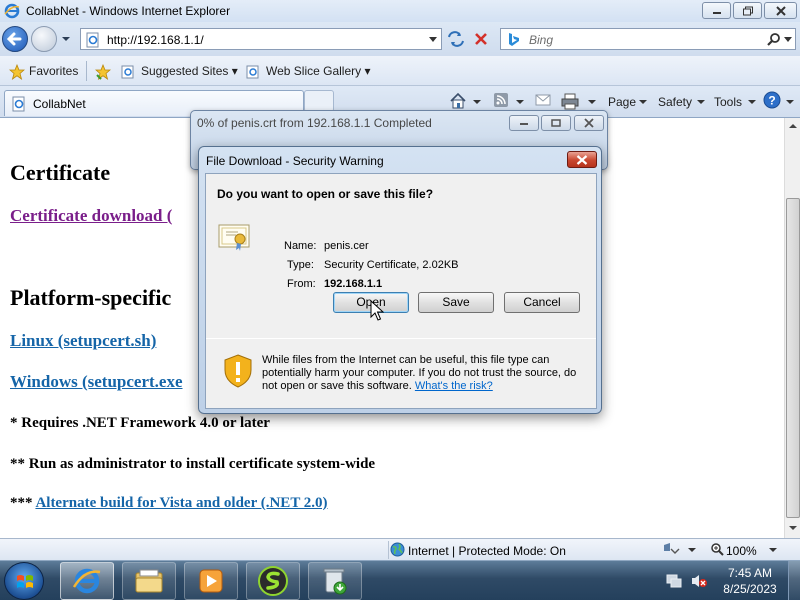 The width and height of the screenshot is (800, 600). Describe the element at coordinates (728, 102) in the screenshot. I see `tools-menu: Tools` at that location.